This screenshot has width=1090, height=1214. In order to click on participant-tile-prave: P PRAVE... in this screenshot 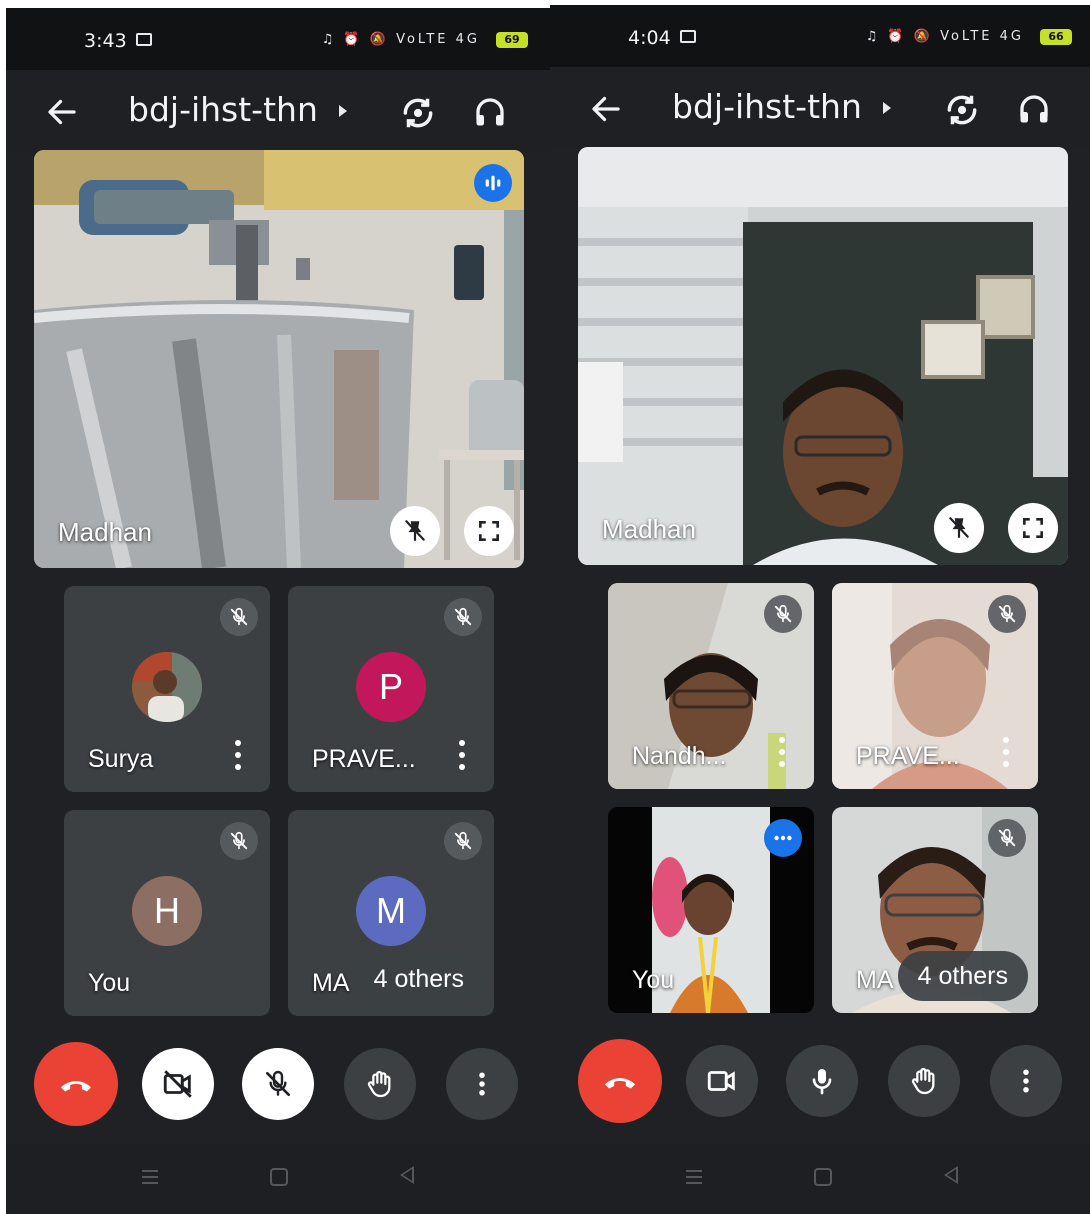, I will do `click(391, 689)`.